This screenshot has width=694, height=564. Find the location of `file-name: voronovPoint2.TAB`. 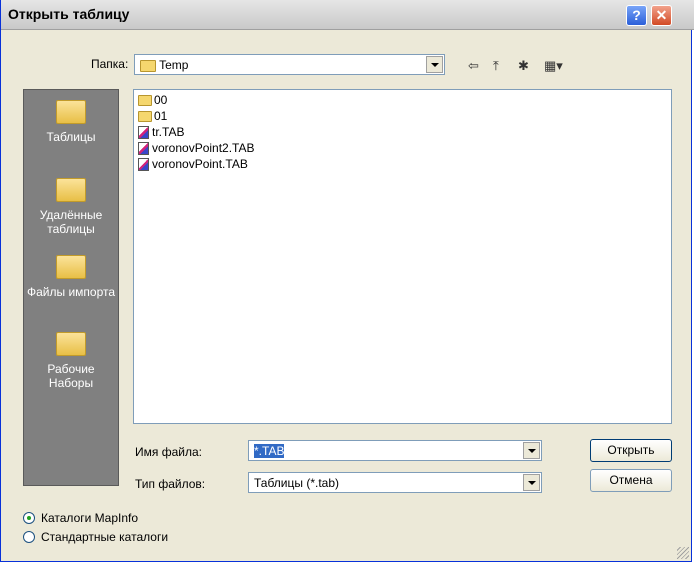

file-name: voronovPoint2.TAB is located at coordinates (203, 148).